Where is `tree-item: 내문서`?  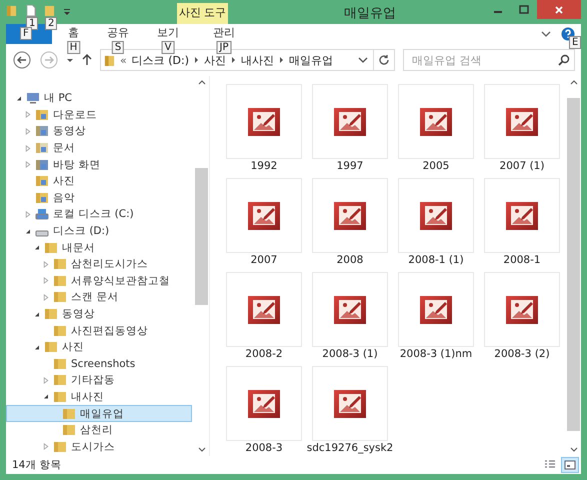 tree-item: 내문서 is located at coordinates (99, 247).